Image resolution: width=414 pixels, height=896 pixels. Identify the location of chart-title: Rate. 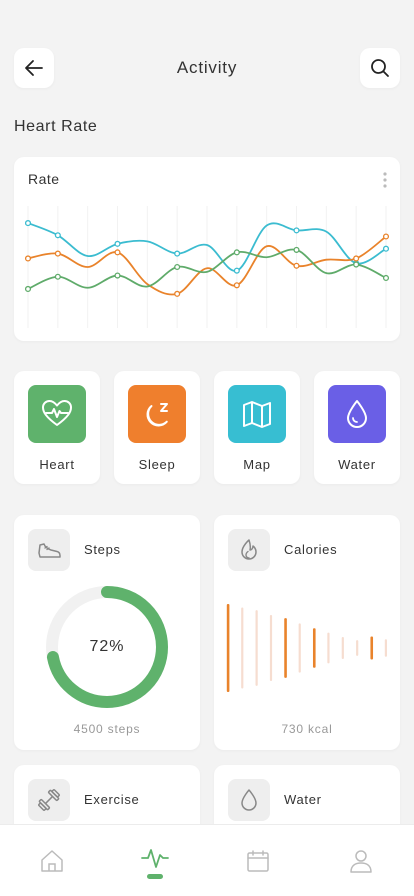
(44, 179).